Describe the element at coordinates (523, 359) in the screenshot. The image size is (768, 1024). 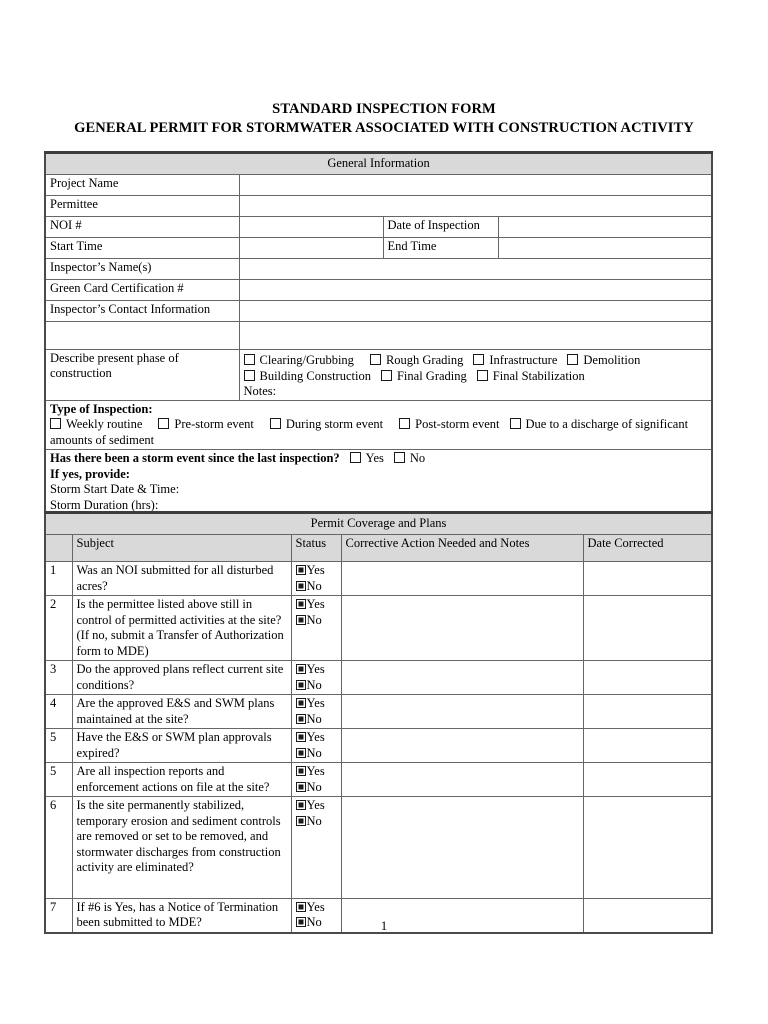
I see `phase-option-infrastructure: Infrastructure` at that location.